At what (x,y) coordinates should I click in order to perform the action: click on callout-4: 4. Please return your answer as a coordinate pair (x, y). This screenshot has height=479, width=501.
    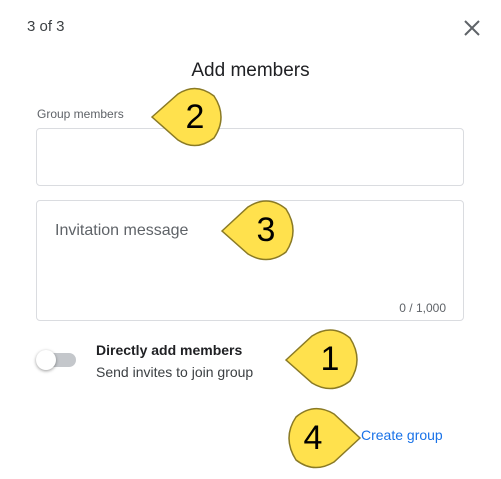
    Looking at the image, I should click on (322, 438).